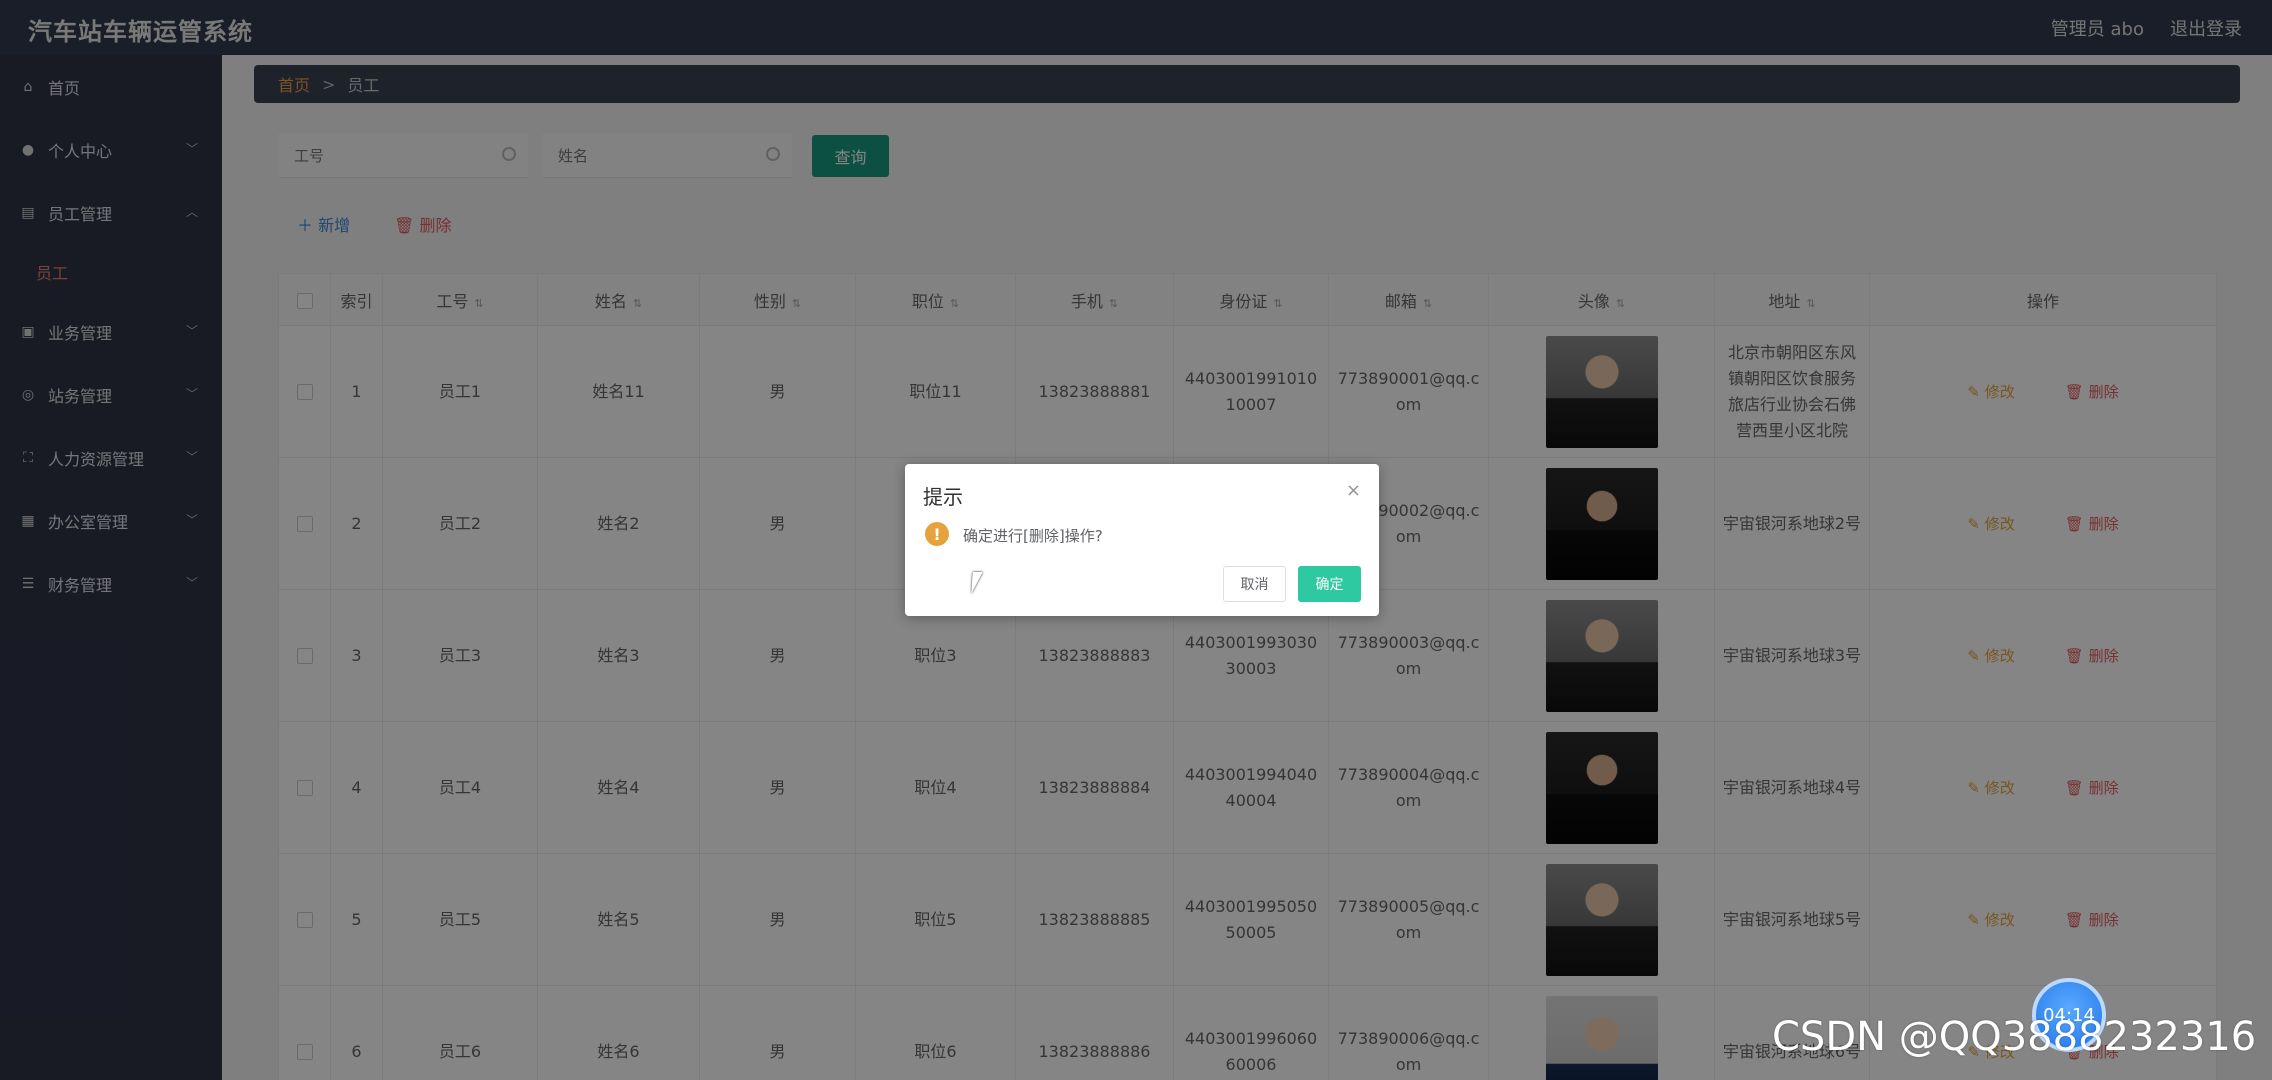  I want to click on close-icon: ×, so click(1353, 490).